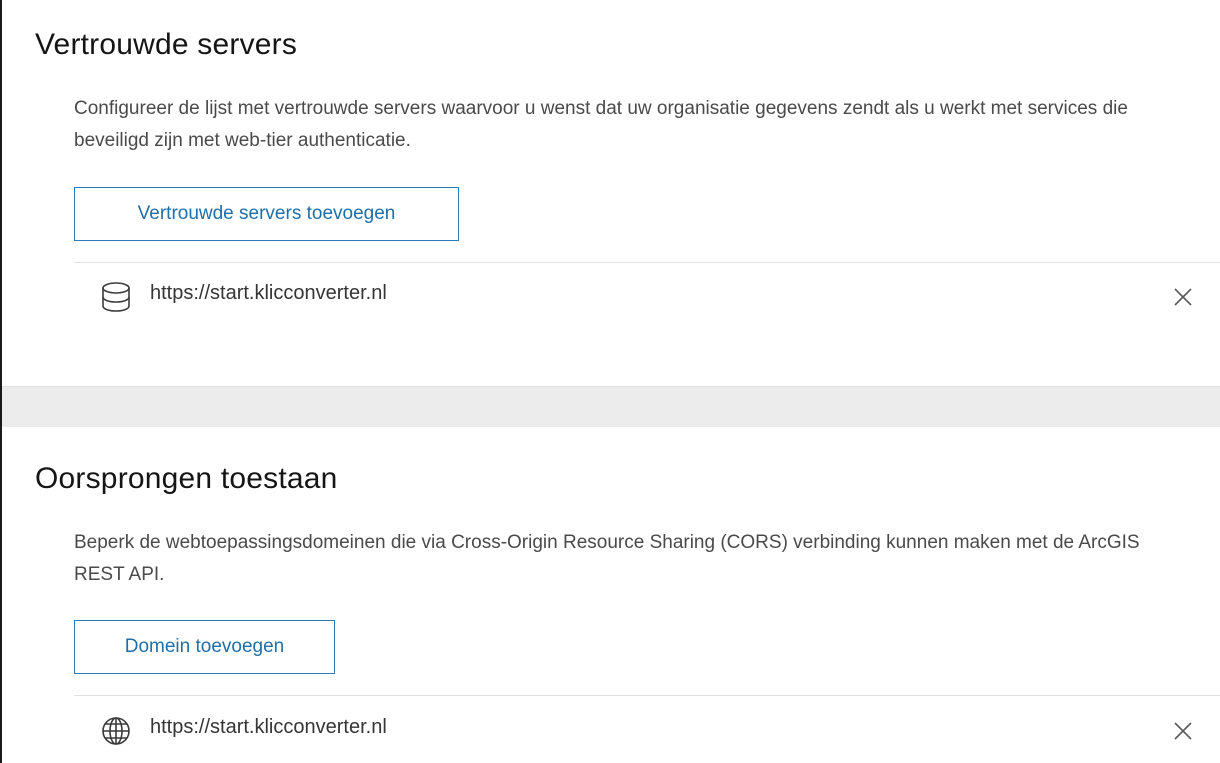 The width and height of the screenshot is (1220, 763). Describe the element at coordinates (647, 695) in the screenshot. I see `allowed-origins-divider` at that location.